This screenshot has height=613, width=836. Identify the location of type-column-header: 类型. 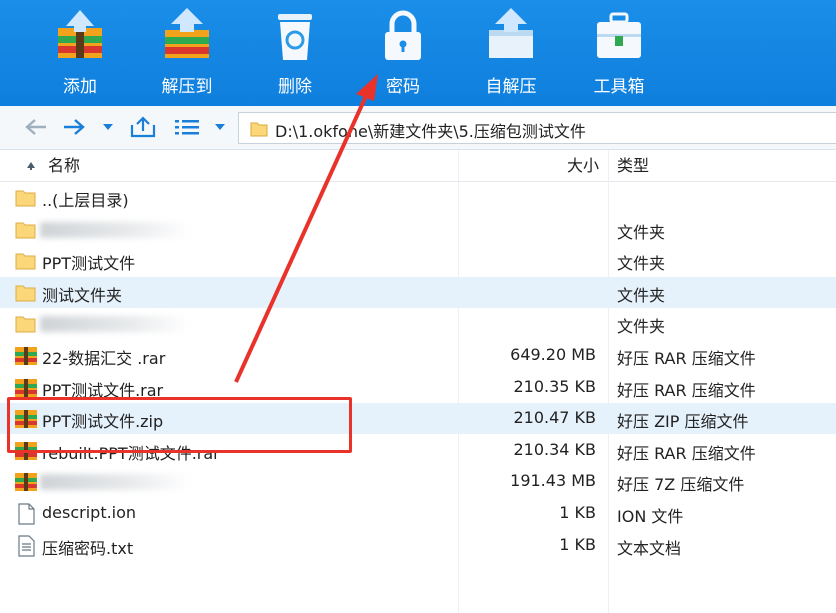
(717, 166).